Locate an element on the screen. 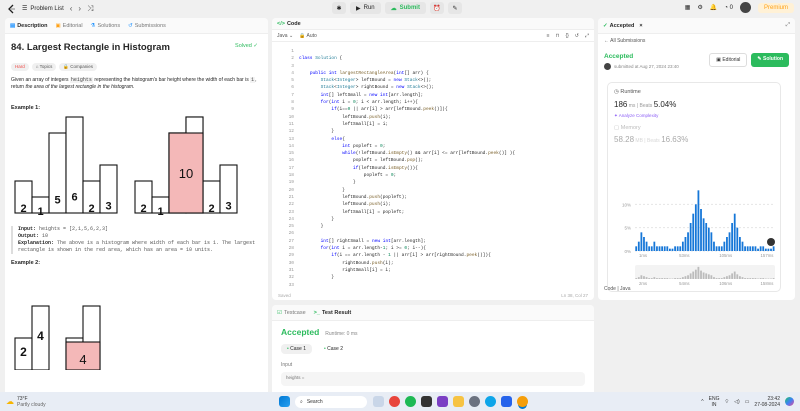 The image size is (800, 411). settings-icon: ⚙ is located at coordinates (699, 7).